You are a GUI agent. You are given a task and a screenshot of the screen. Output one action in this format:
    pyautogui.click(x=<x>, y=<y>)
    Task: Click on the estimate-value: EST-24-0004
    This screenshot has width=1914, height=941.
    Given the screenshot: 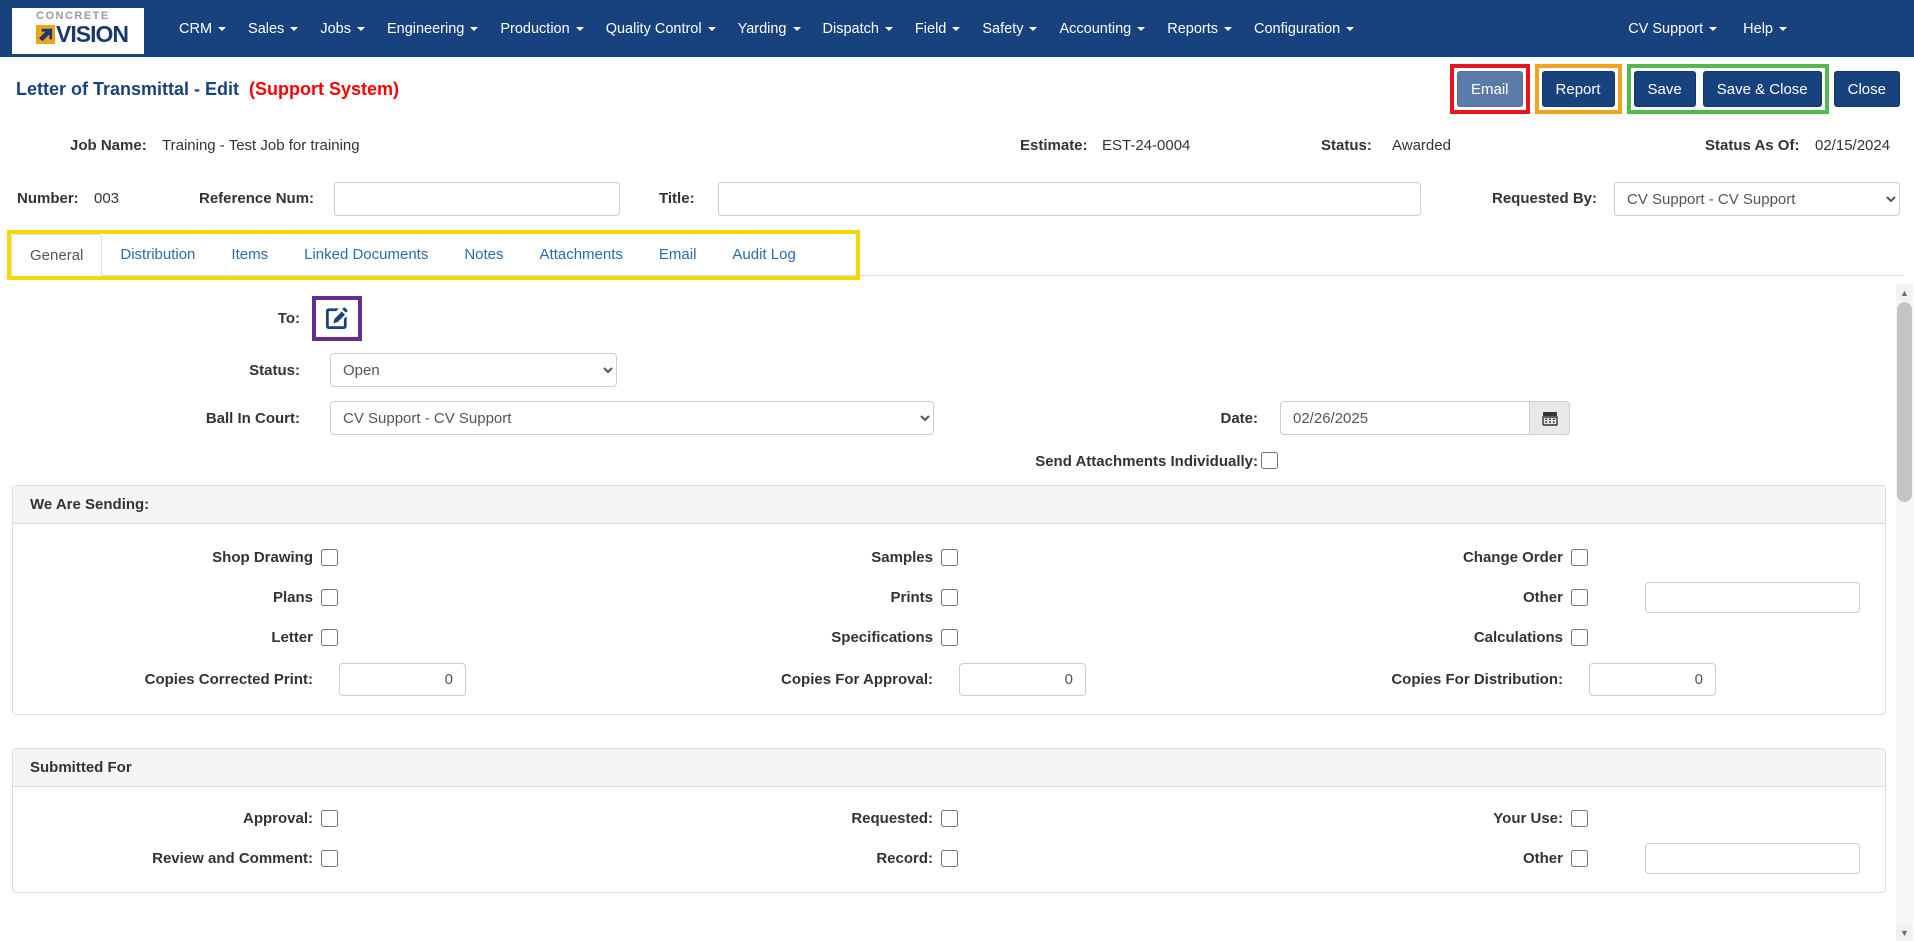 What is the action you would take?
    pyautogui.click(x=1146, y=145)
    